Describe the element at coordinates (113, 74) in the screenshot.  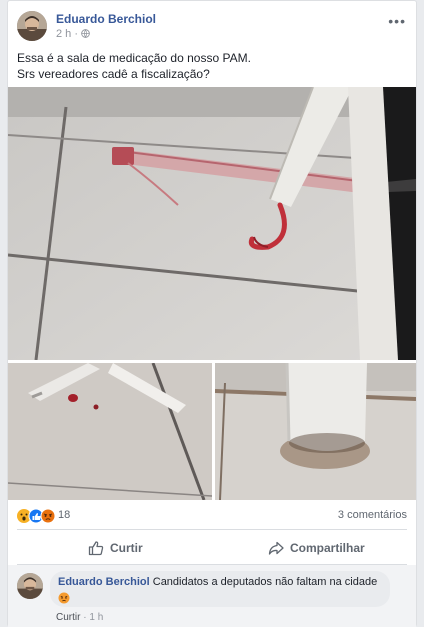
I see `post-text-line-2: Srs vereadores cadê a fiscalização?` at that location.